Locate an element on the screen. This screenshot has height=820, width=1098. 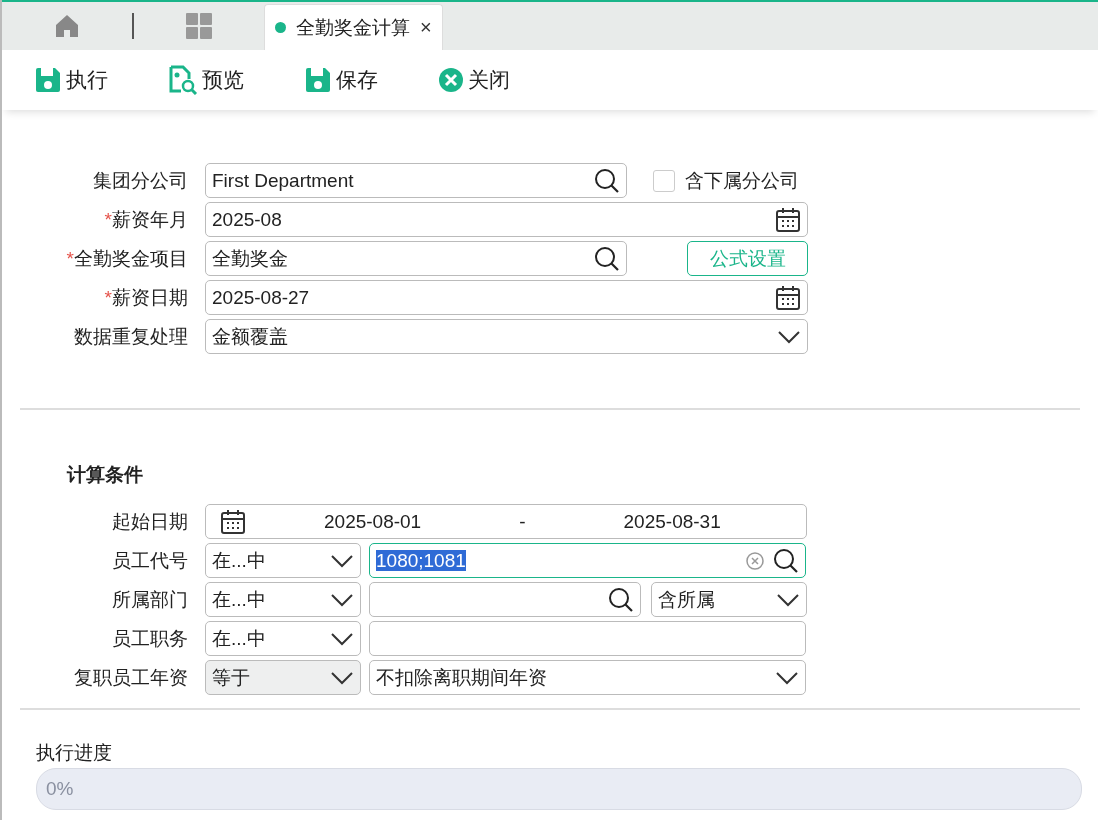
checkbox is located at coordinates (664, 180).